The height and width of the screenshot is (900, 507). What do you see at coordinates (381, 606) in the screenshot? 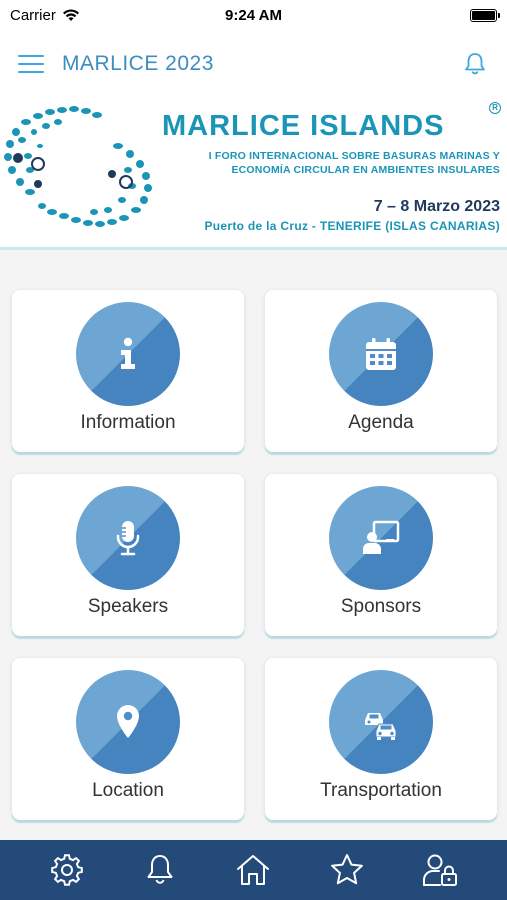
I see `tile-label: Sponsors` at bounding box center [381, 606].